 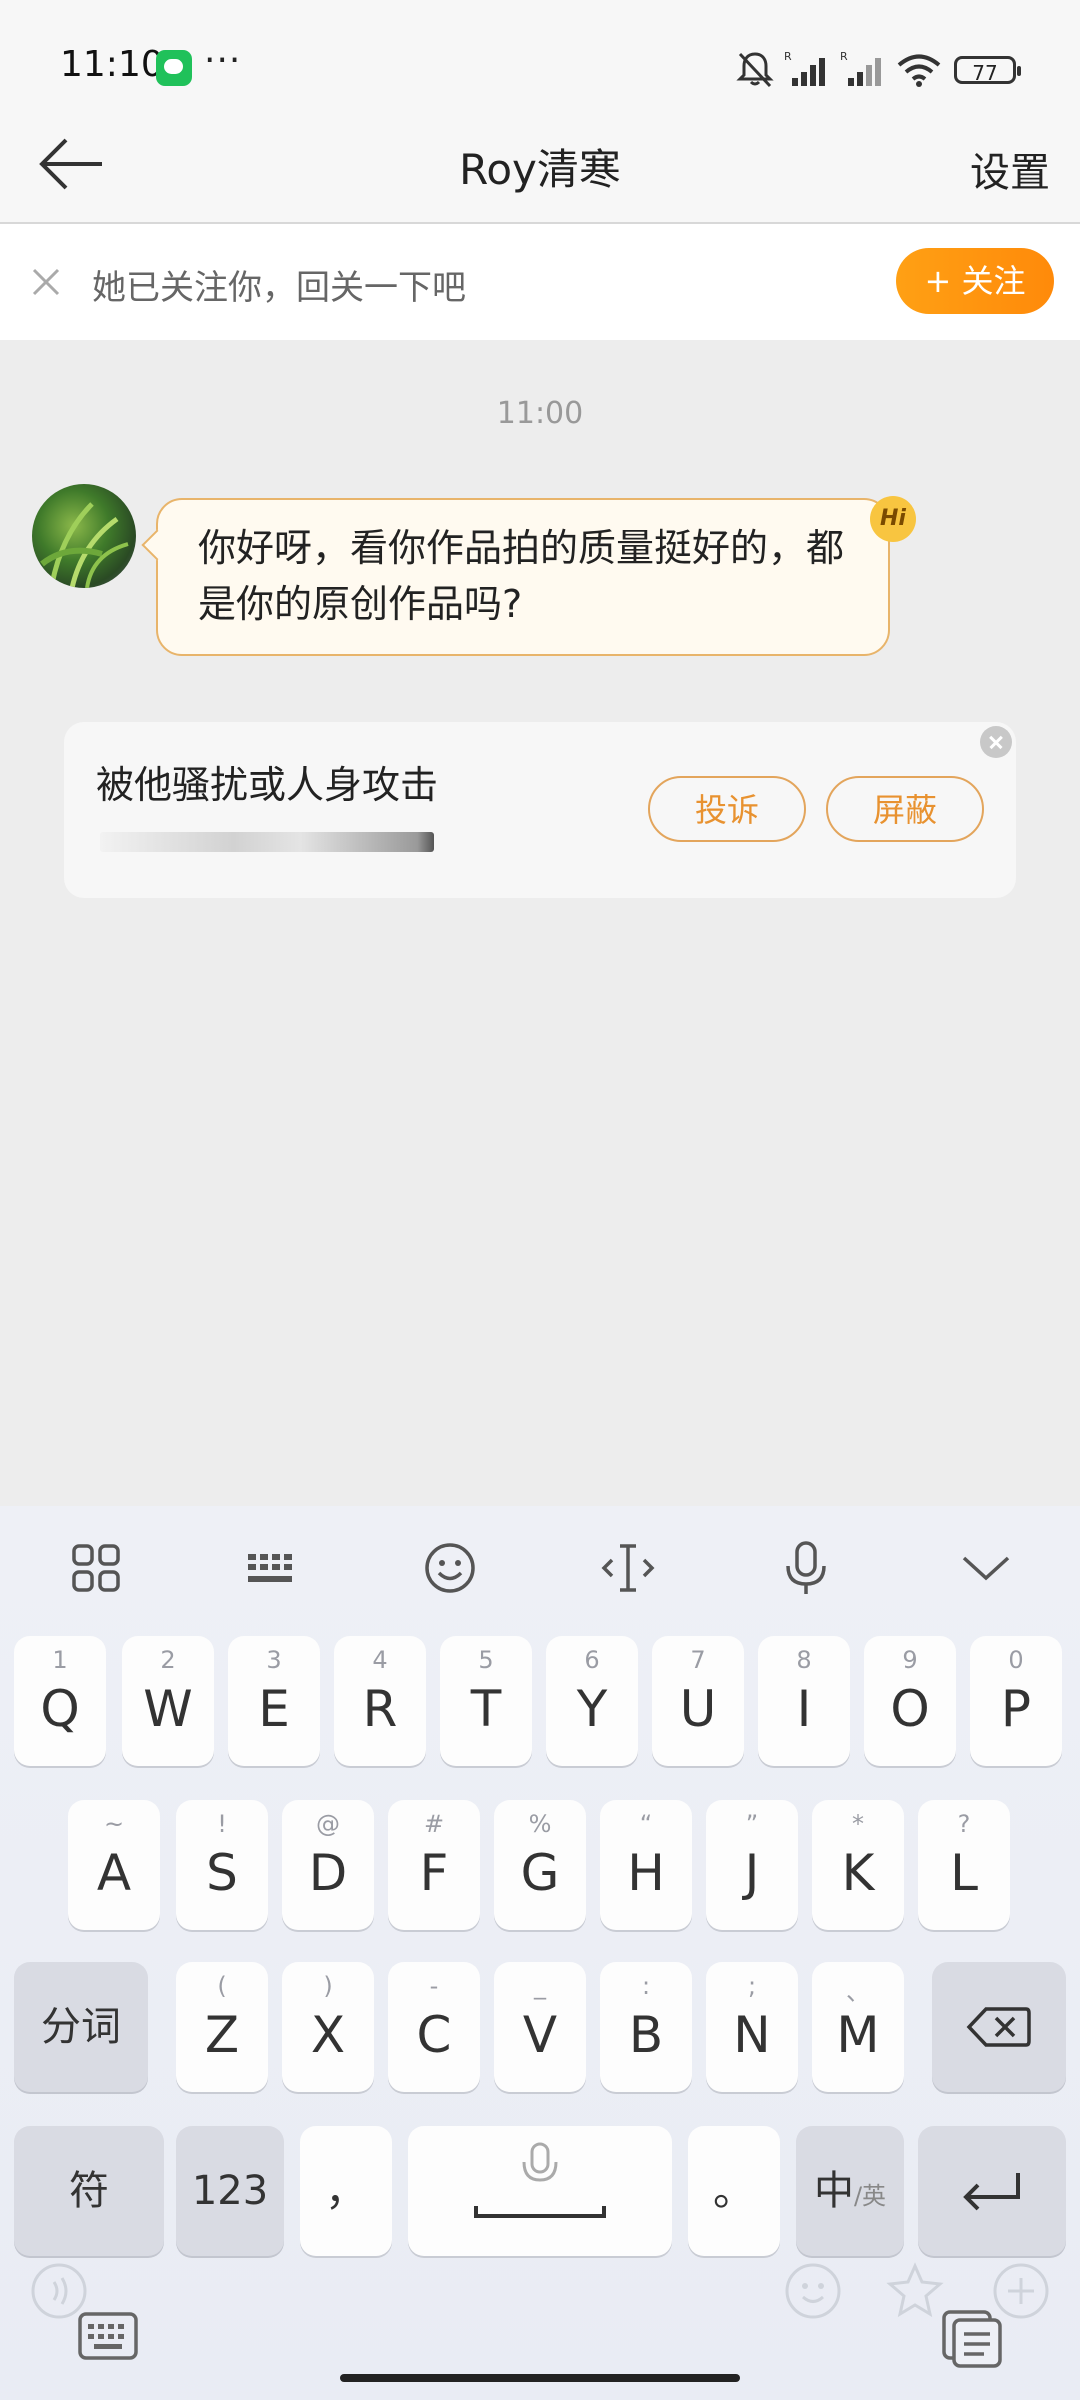 I want to click on menu-grid-icon, so click(x=96, y=1568).